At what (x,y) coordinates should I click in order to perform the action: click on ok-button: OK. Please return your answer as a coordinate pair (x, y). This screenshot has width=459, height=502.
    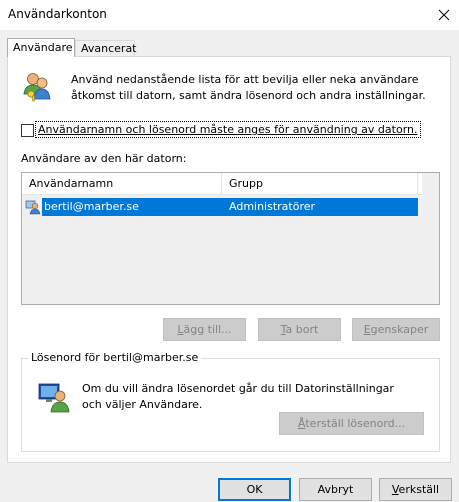
    Looking at the image, I should click on (254, 489).